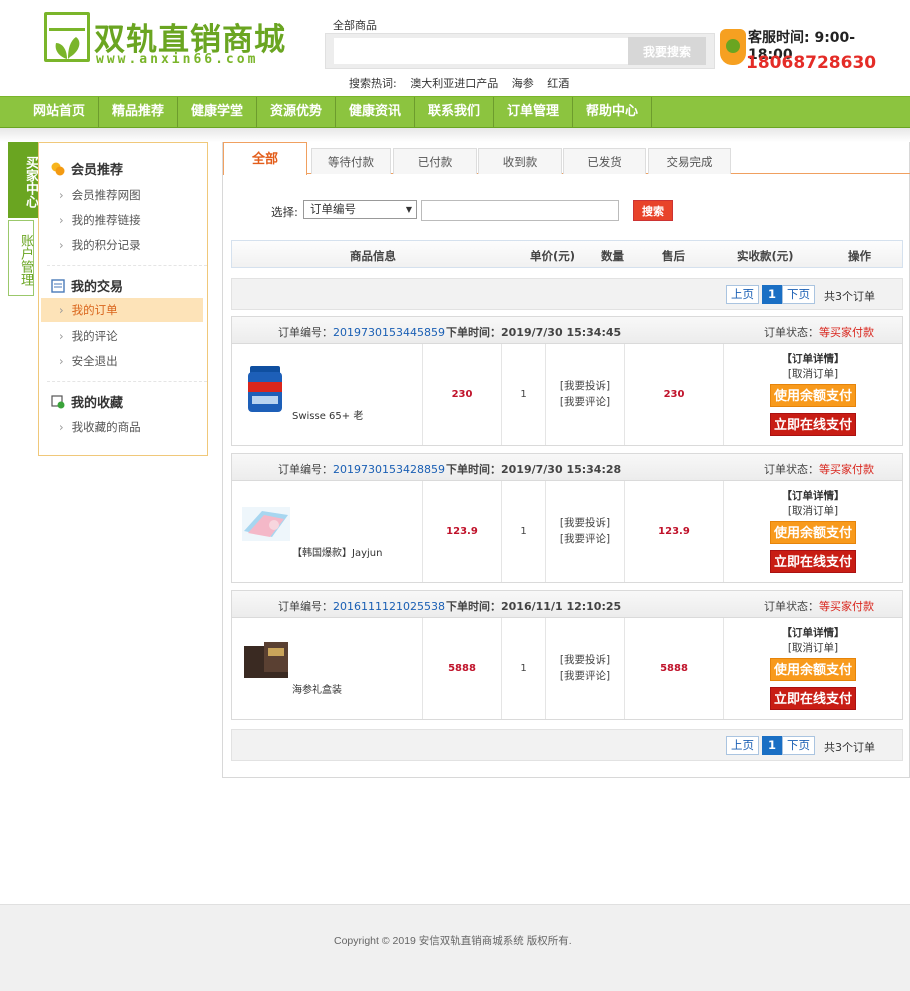 This screenshot has width=910, height=991. I want to click on service-phone: 18068728630, so click(811, 63).